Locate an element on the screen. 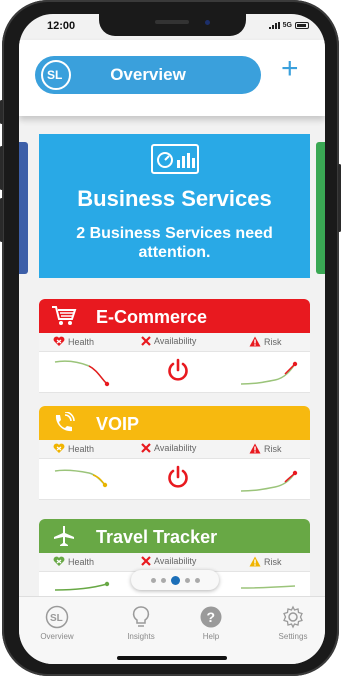 The height and width of the screenshot is (678, 342). tab-label: Overview is located at coordinates (57, 636).